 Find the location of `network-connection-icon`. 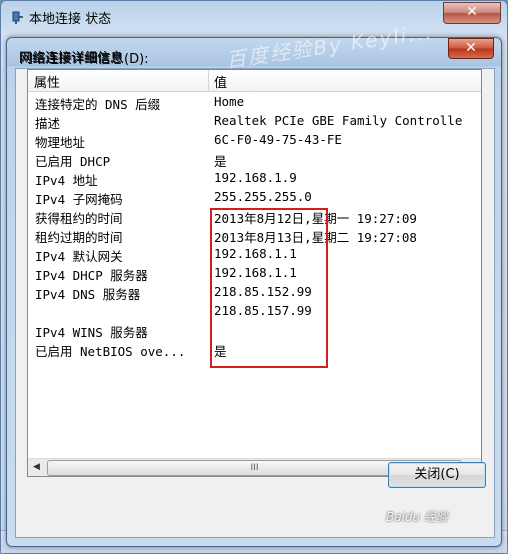

network-connection-icon is located at coordinates (18, 18).